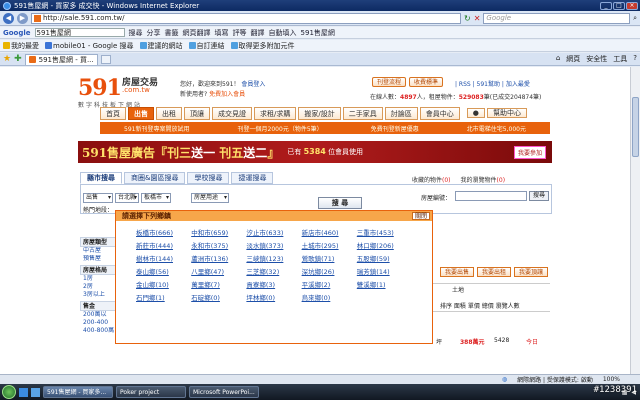  What do you see at coordinates (99, 315) in the screenshot?
I see `filter-link: 200萬以` at bounding box center [99, 315].